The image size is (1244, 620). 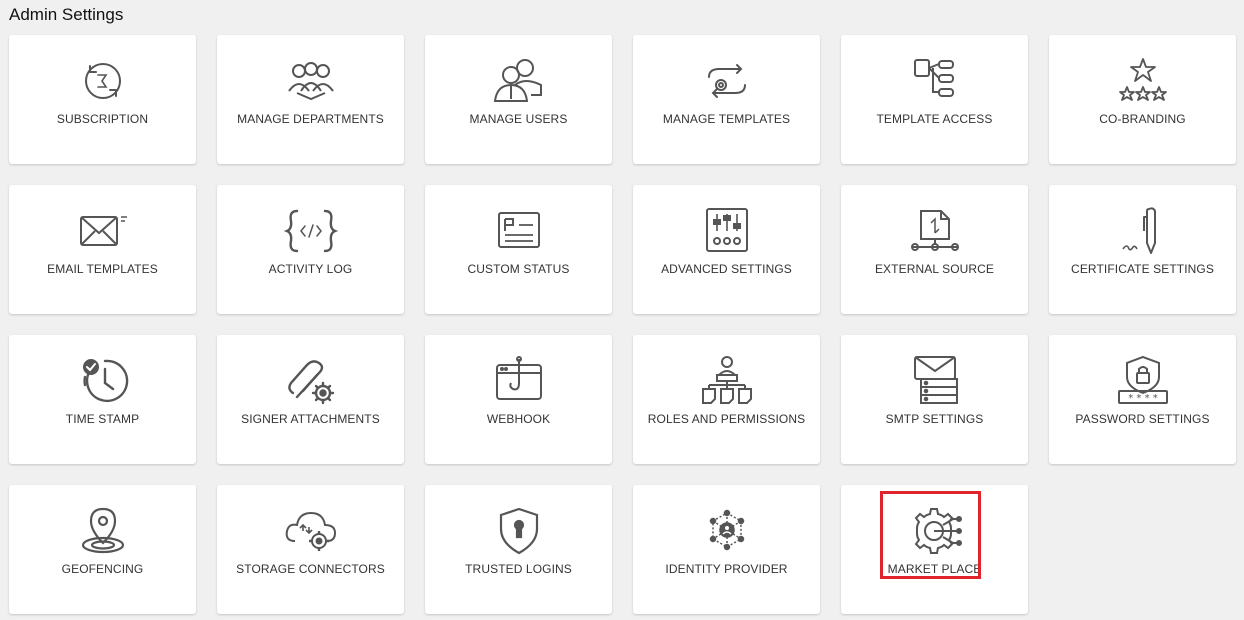 What do you see at coordinates (1142, 269) in the screenshot?
I see `tile-label: CERTIFICATE SETTINGS` at bounding box center [1142, 269].